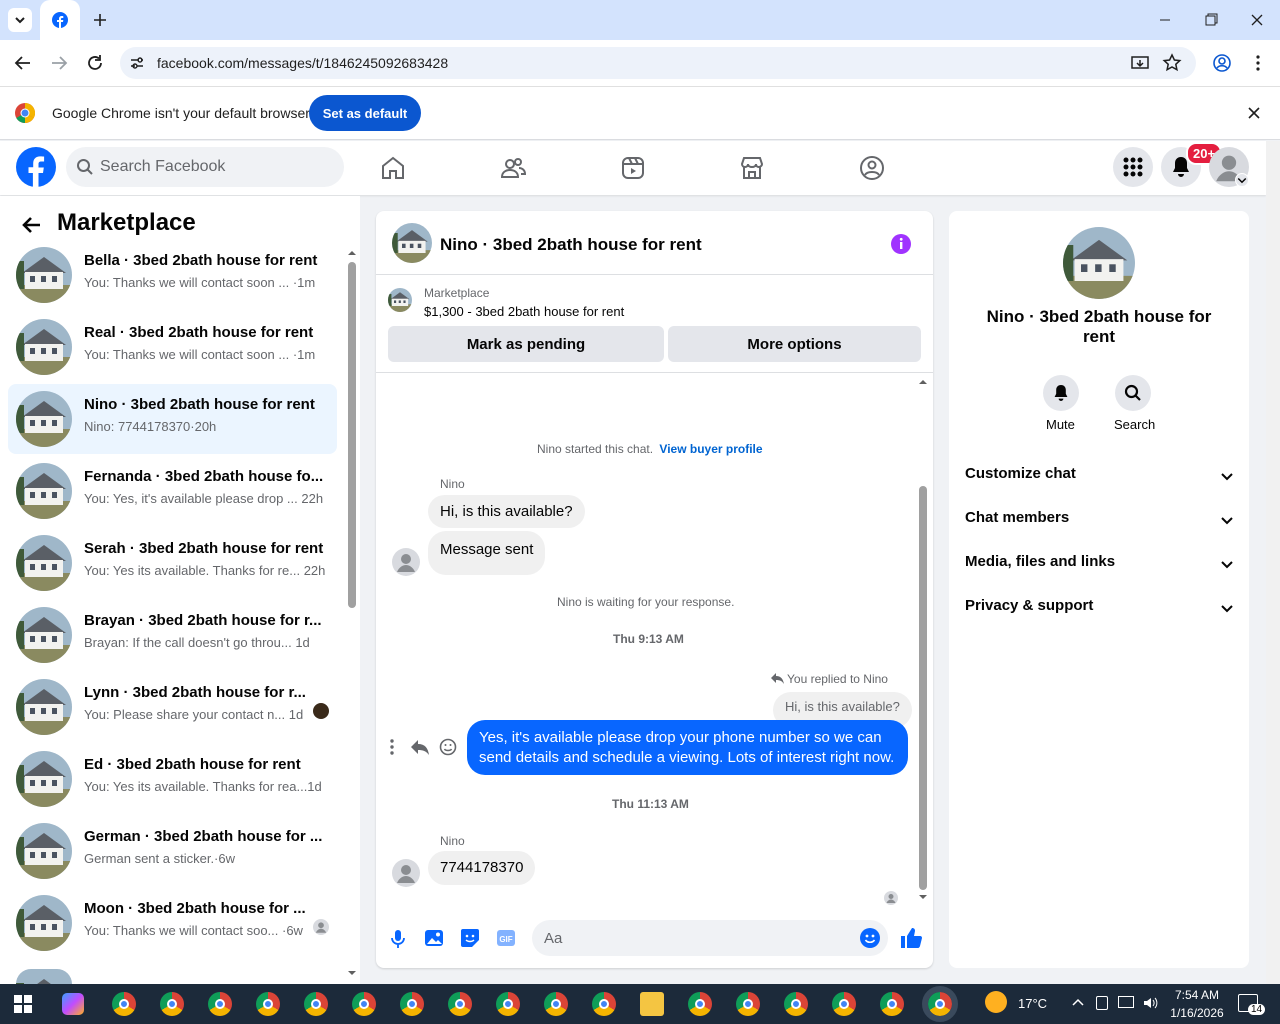 This screenshot has width=1280, height=1024. I want to click on sticker-icon, so click(470, 938).